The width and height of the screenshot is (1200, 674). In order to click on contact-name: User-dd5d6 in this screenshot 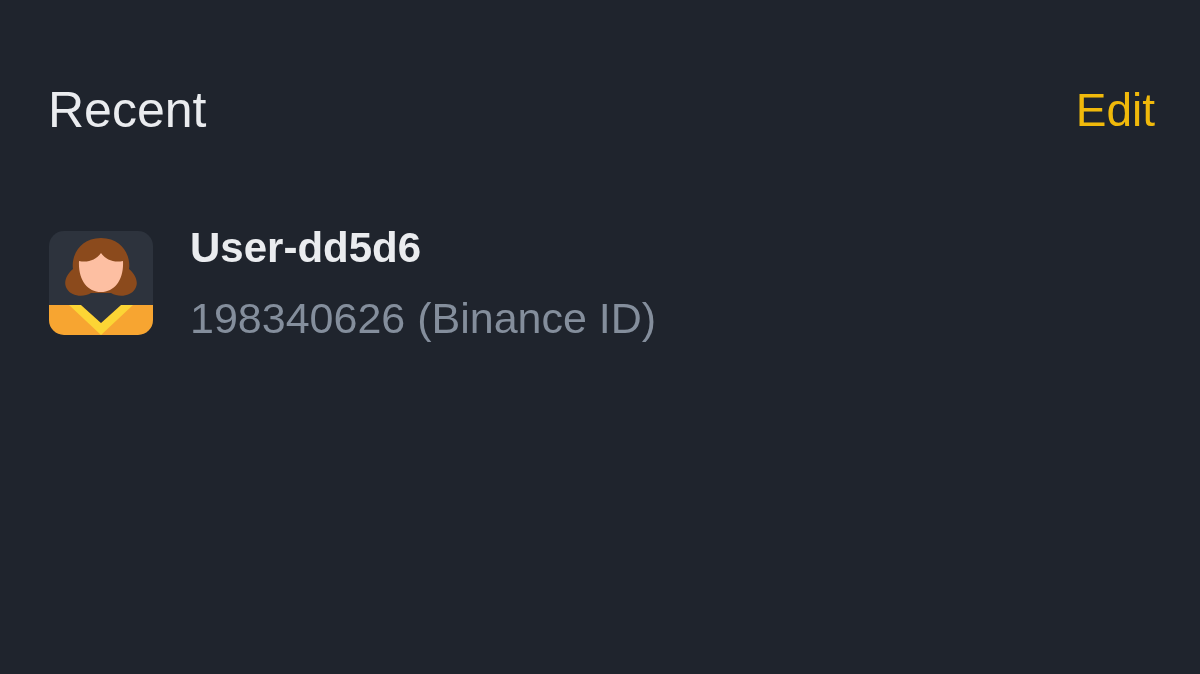, I will do `click(306, 248)`.